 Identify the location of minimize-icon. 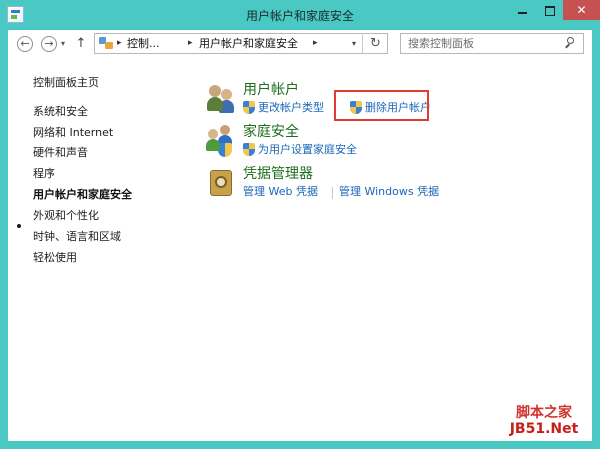
(522, 12).